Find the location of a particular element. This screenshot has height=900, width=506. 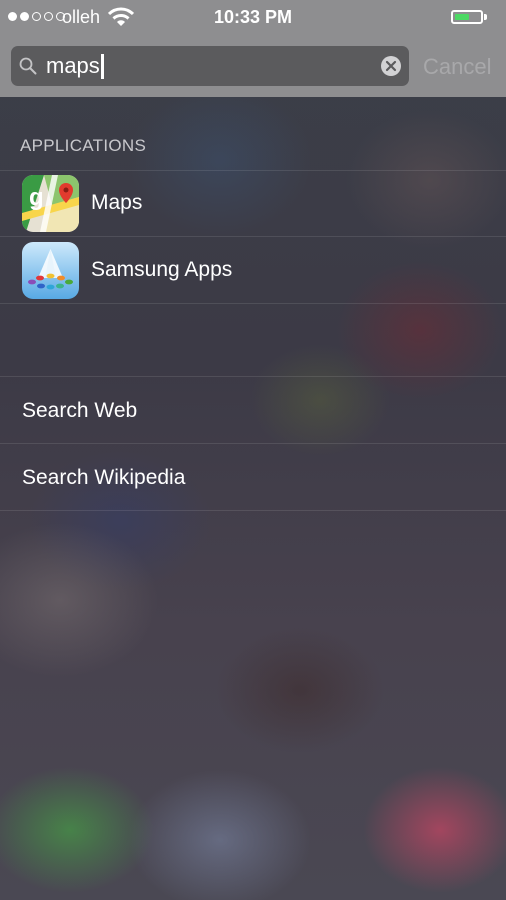

google-maps-icon: g is located at coordinates (50, 203).